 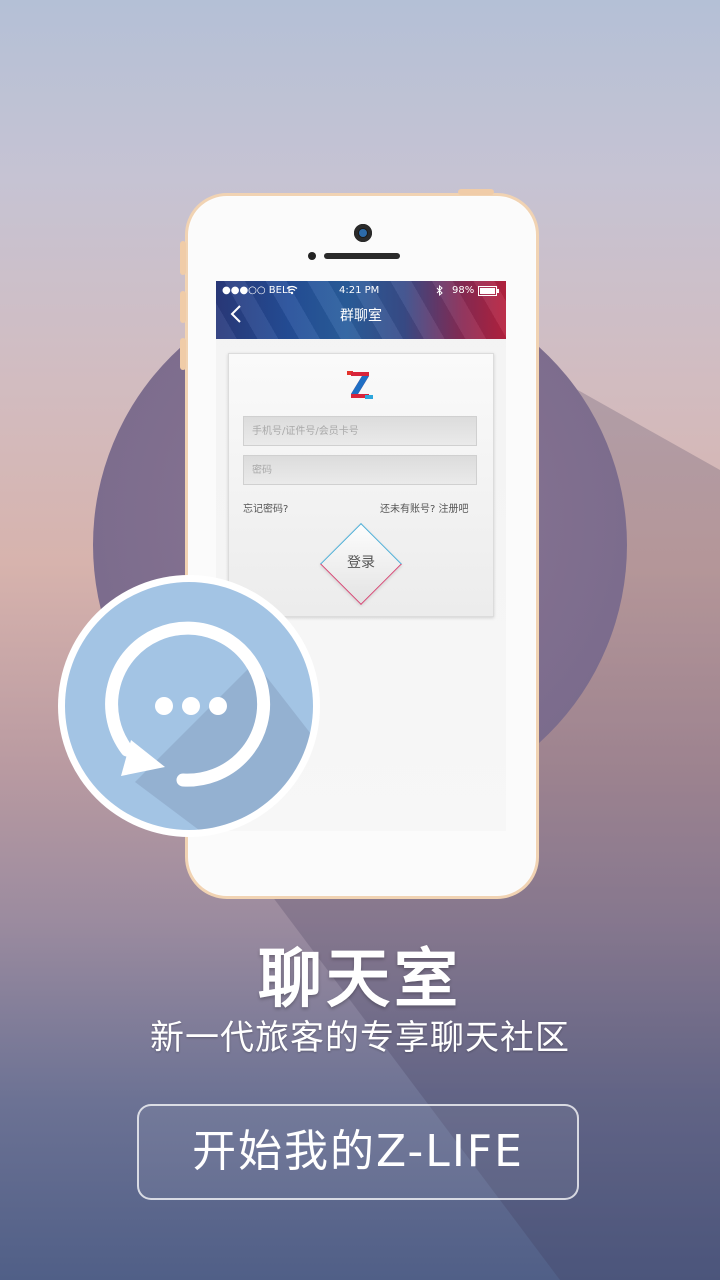 I want to click on chat-badge, so click(x=189, y=706).